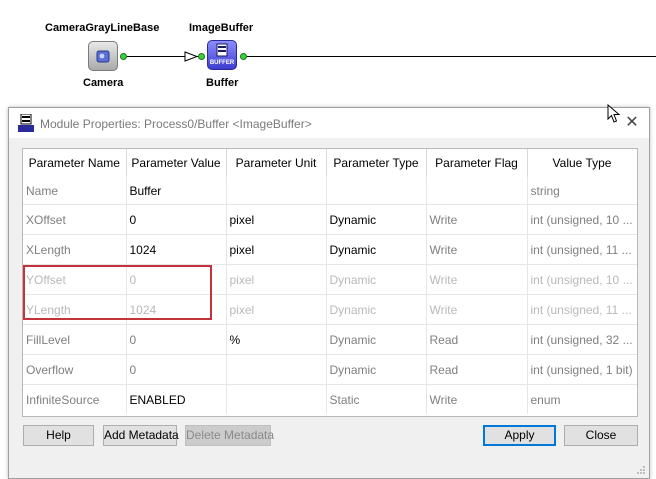 This screenshot has height=479, width=656. Describe the element at coordinates (582, 191) in the screenshot. I see `cell-value-type: string` at that location.